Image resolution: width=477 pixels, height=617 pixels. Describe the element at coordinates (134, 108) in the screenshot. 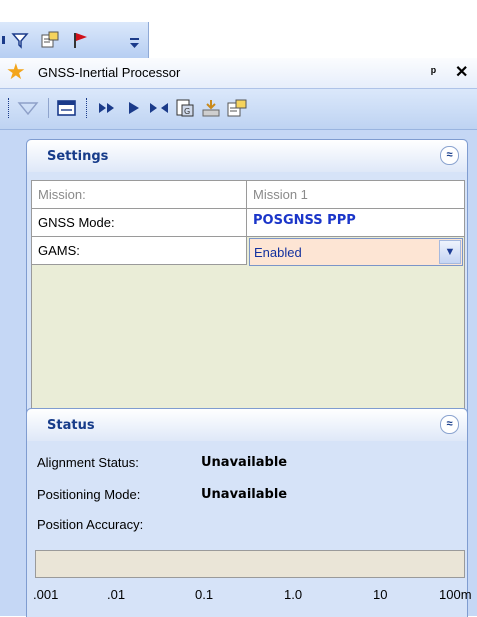

I see `play-icon` at that location.